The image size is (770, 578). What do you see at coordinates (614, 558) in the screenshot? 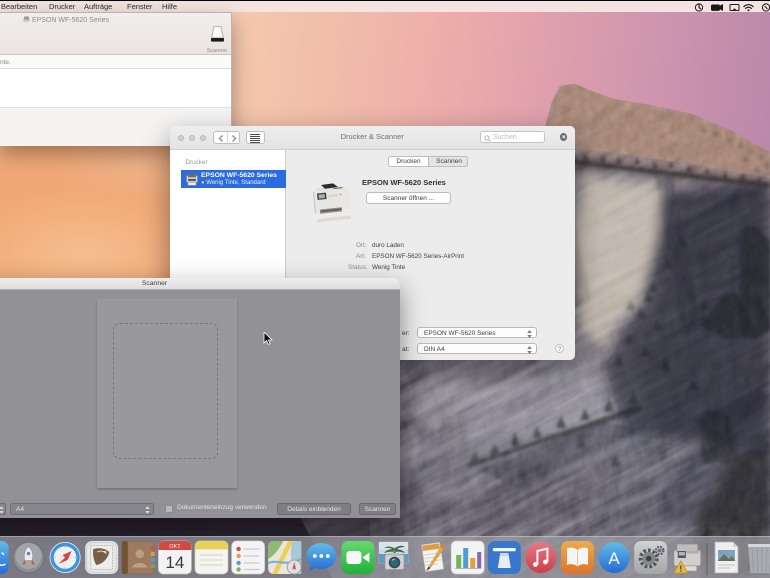
I see `svg-text: A` at bounding box center [614, 558].